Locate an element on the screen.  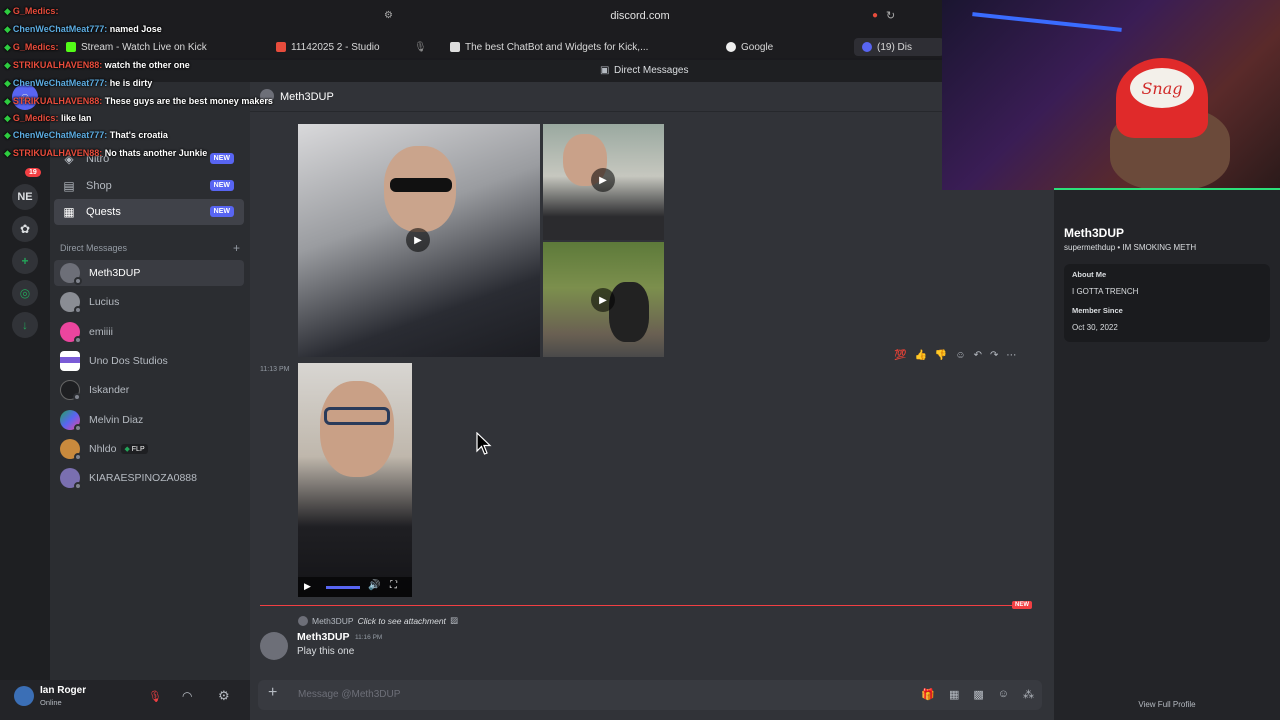
server-tag-label: FLP is located at coordinates (138, 449).